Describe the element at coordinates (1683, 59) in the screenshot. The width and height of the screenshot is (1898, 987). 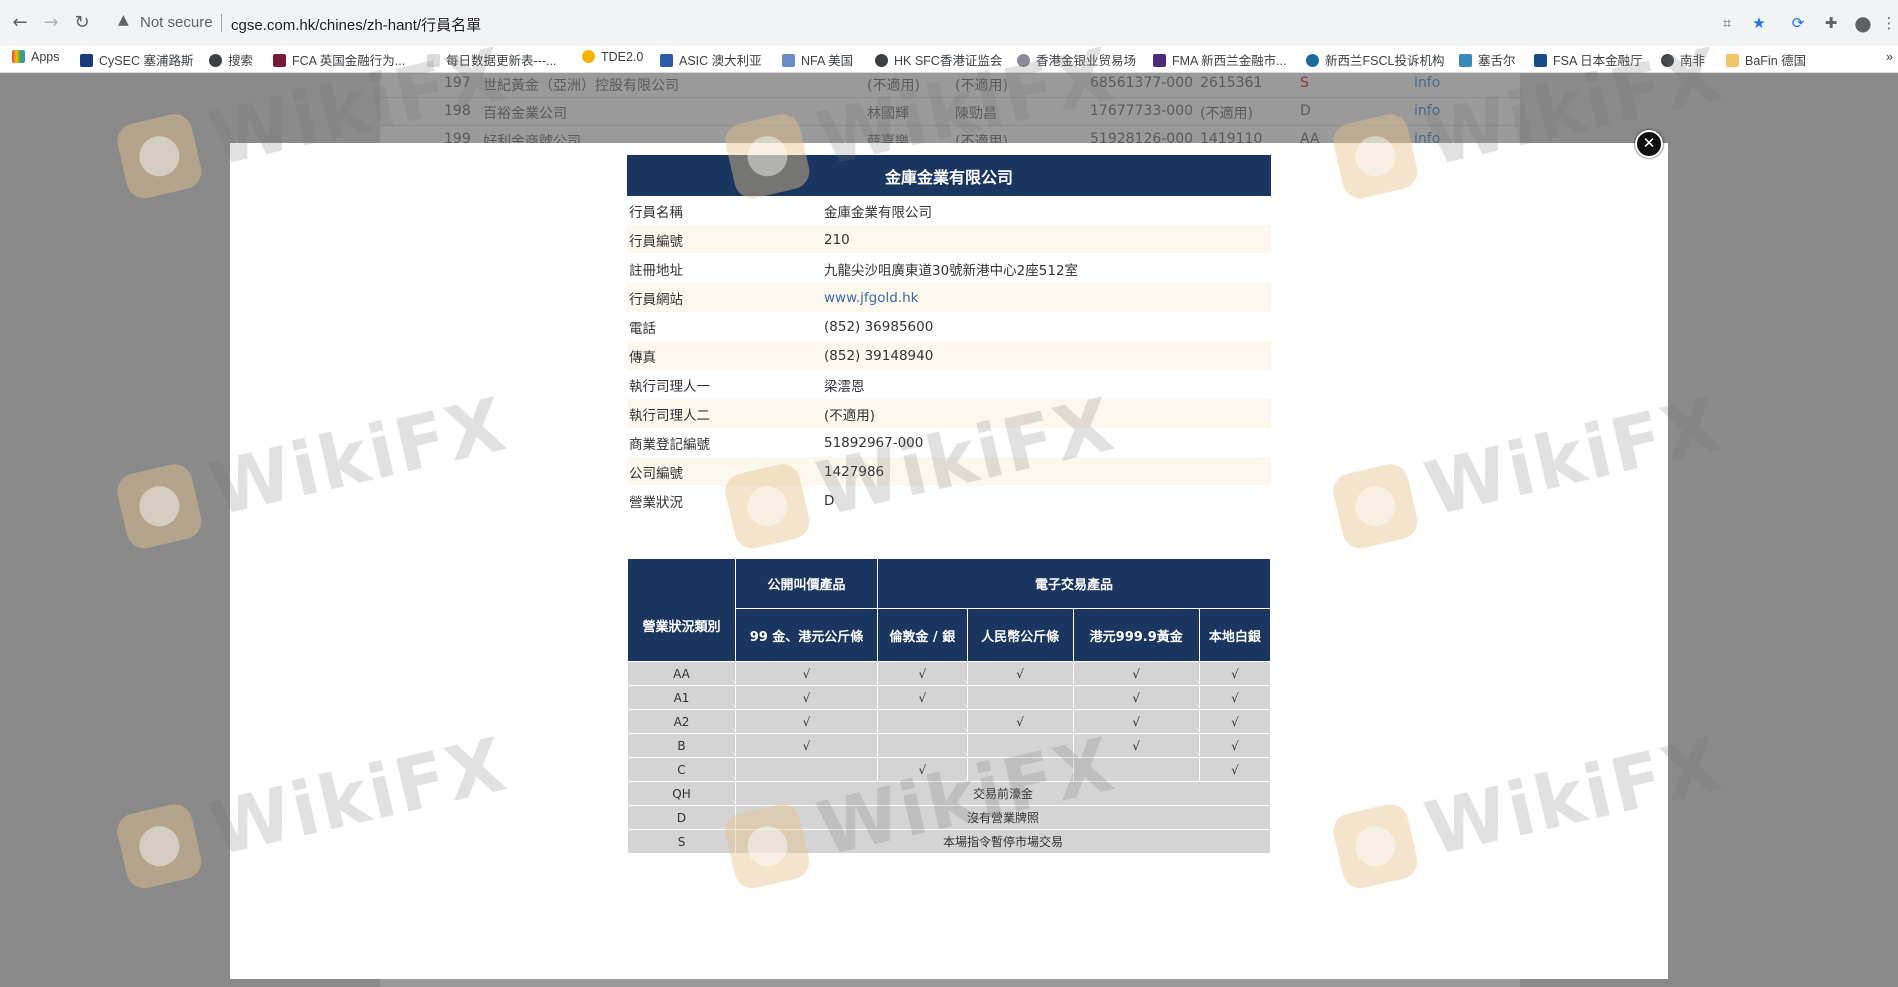
I see `bookmark-south-africa: 南非` at that location.